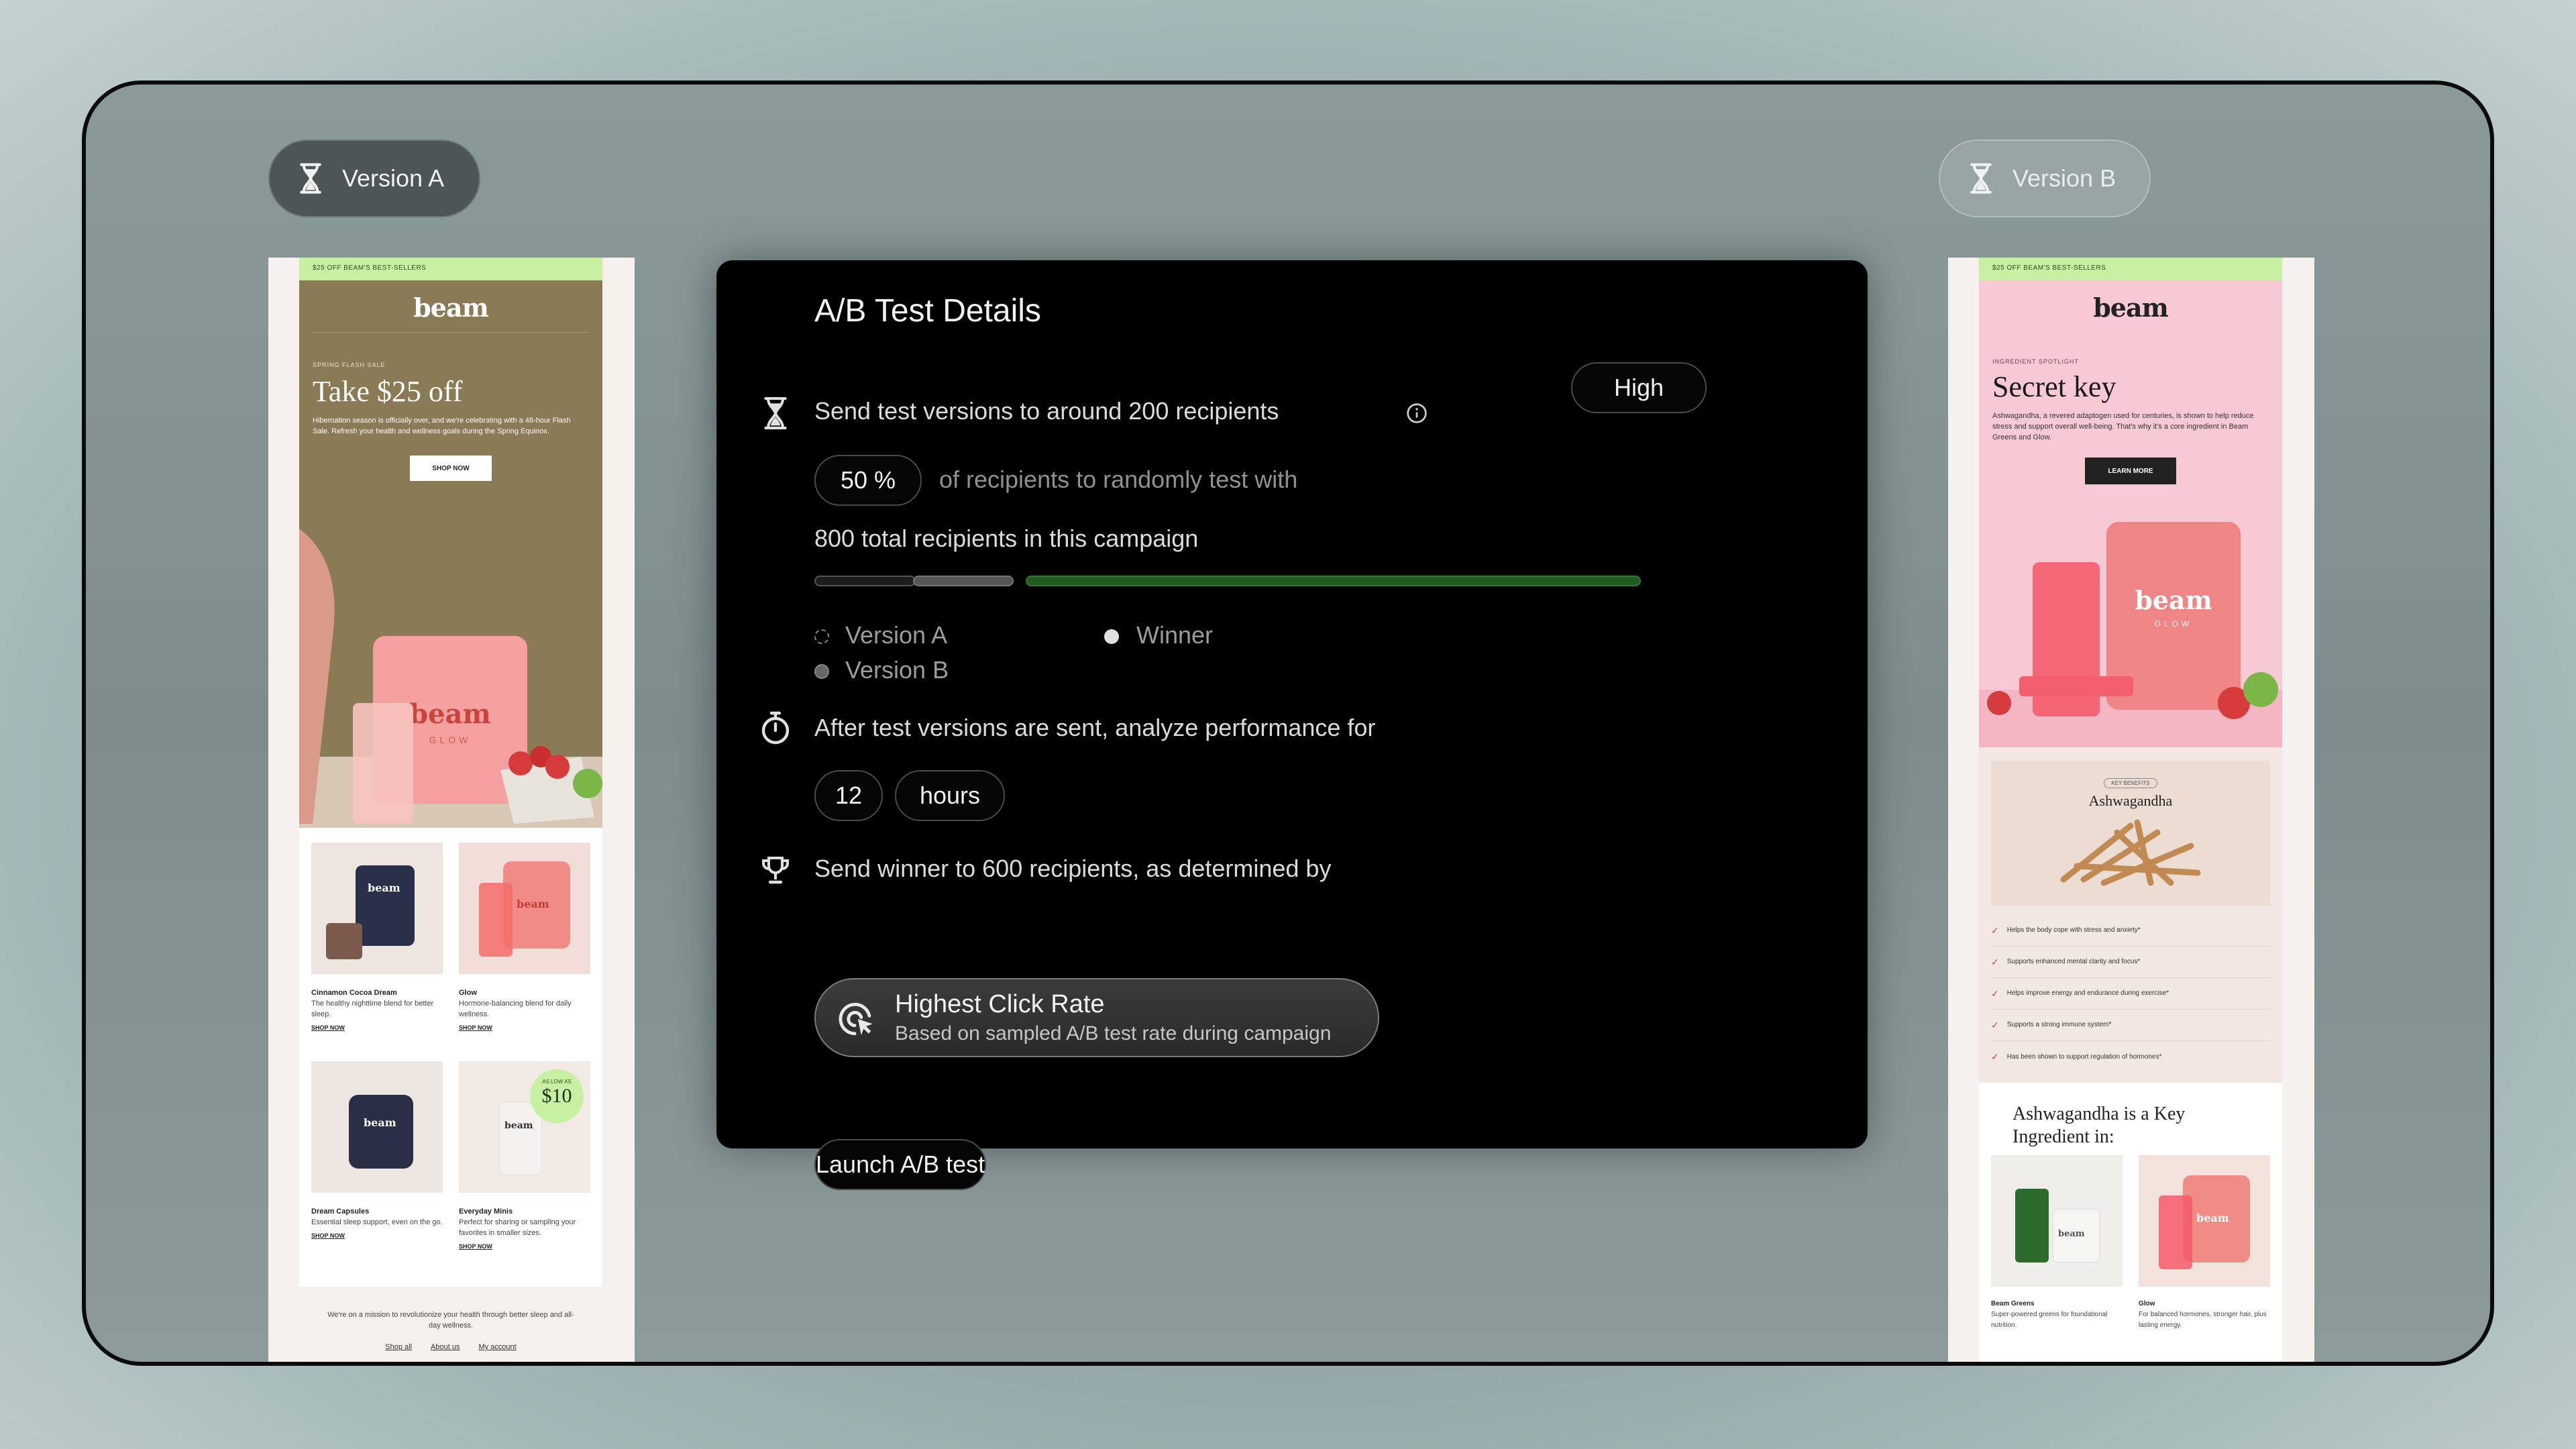 This screenshot has width=2576, height=1449. Describe the element at coordinates (1333, 581) in the screenshot. I see `winner-segment` at that location.